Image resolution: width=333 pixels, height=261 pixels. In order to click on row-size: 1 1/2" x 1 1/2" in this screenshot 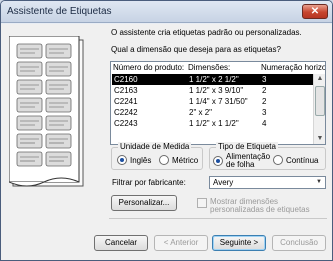, I will do `click(214, 123)`.